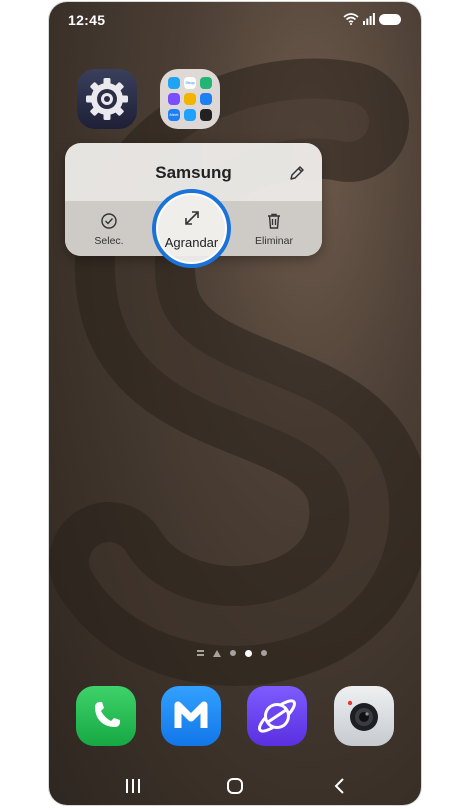 The width and height of the screenshot is (470, 810). I want to click on gear-icon, so click(107, 99).